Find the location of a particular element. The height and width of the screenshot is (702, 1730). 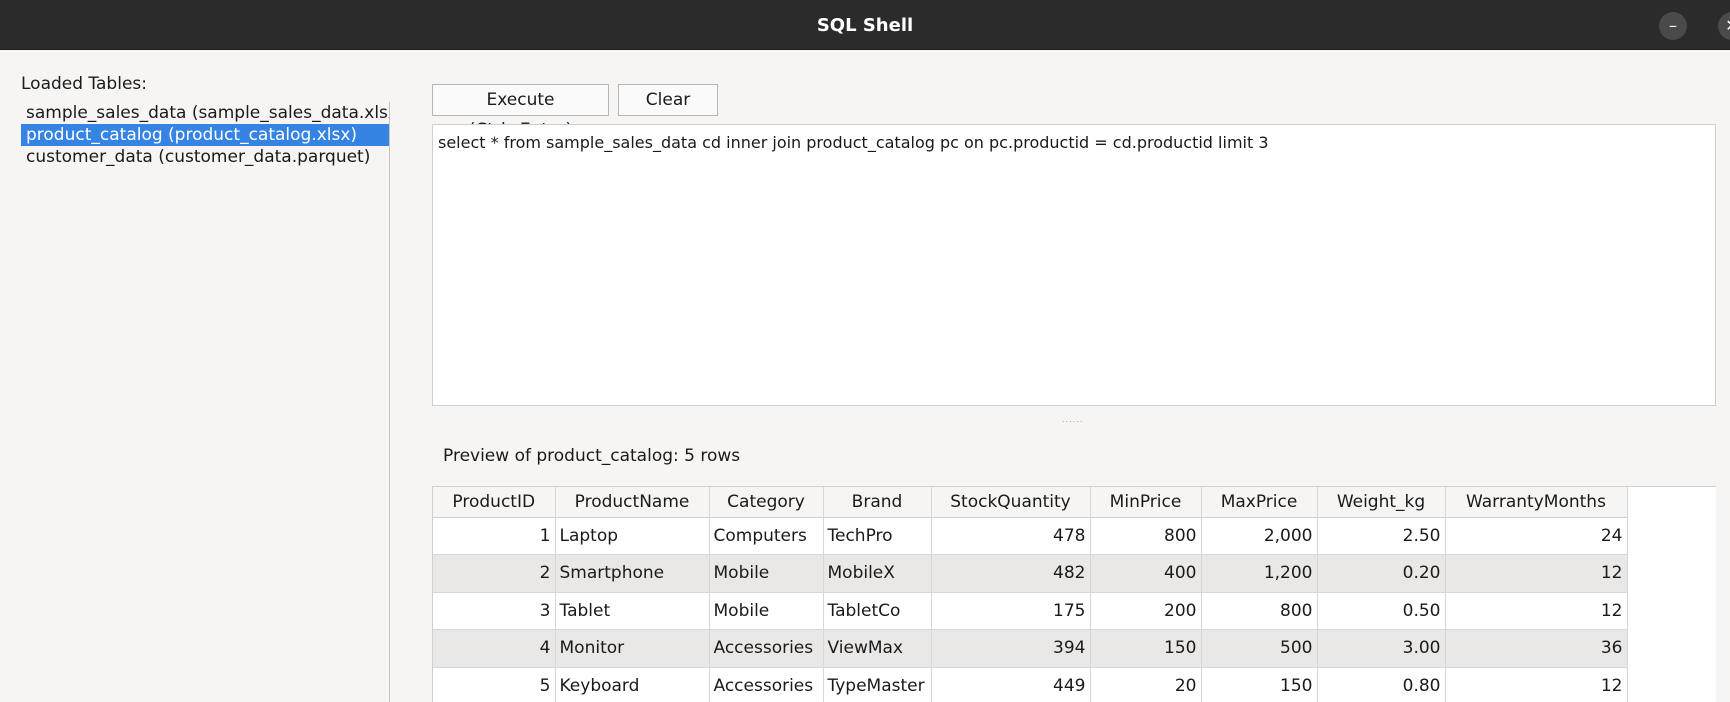

table-item-customer-data: customer_data (customer_data.parquet) is located at coordinates (205, 157).